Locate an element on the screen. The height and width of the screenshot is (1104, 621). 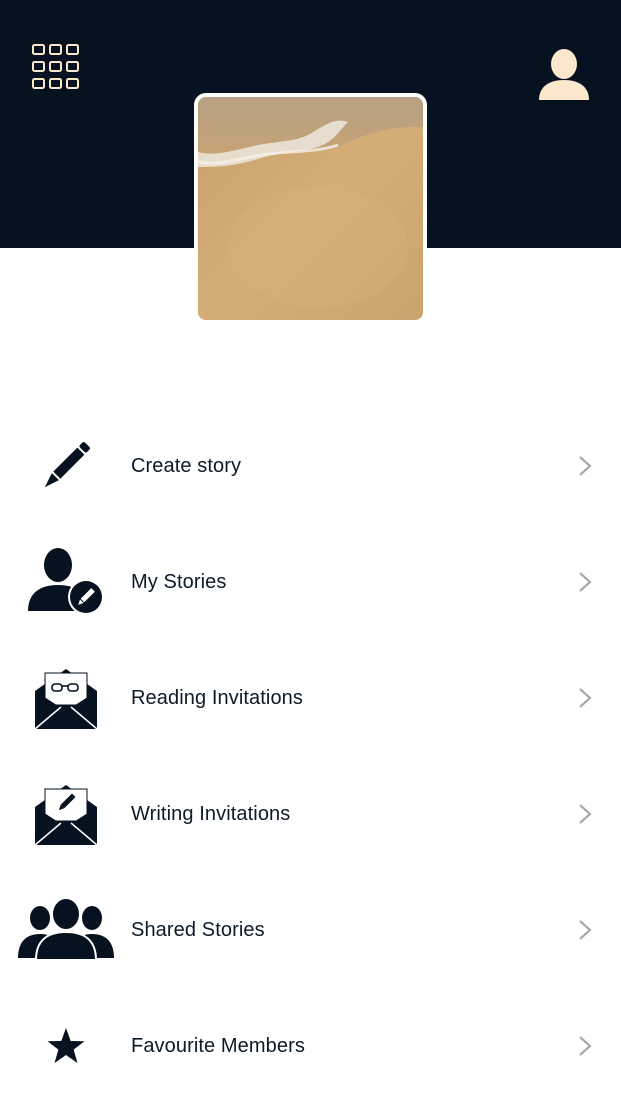
story-cover-image is located at coordinates (310, 208).